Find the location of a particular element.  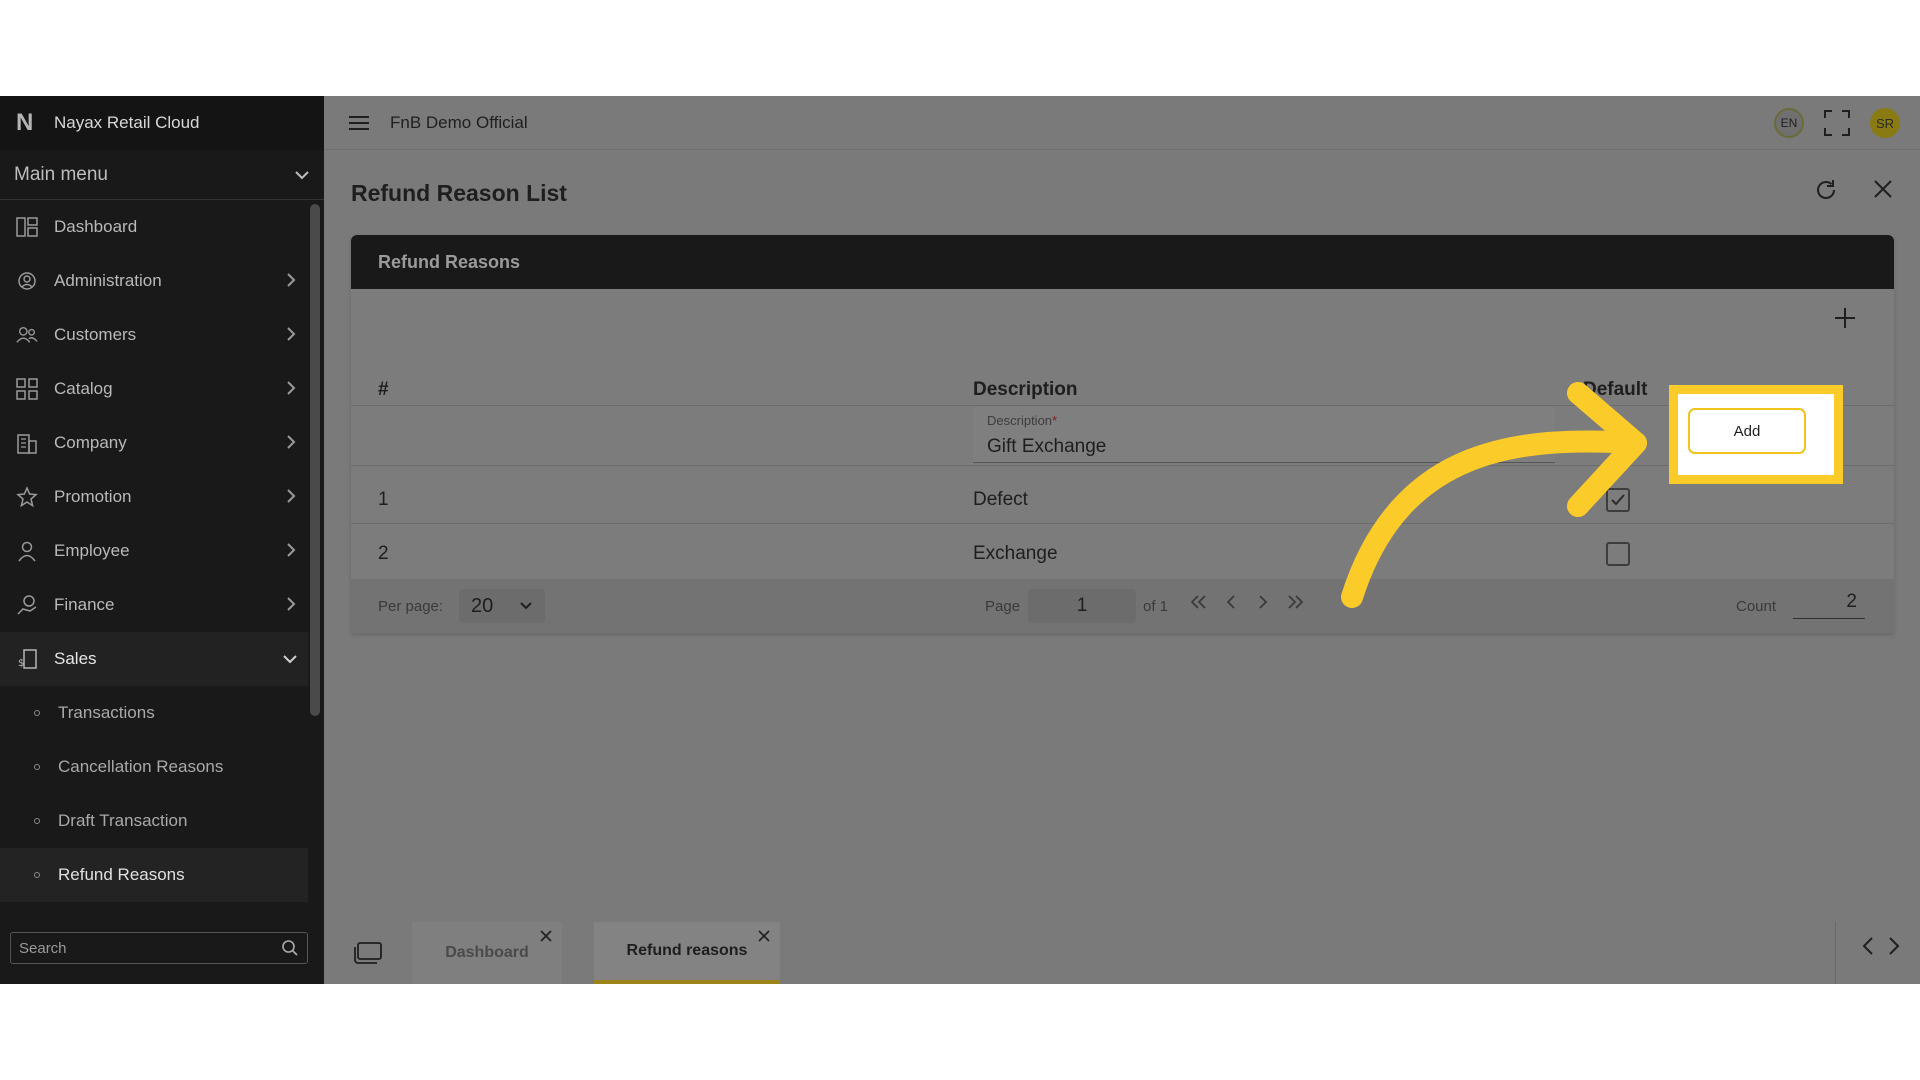

tab-refund-reasons: Refund reasons is located at coordinates (687, 953).